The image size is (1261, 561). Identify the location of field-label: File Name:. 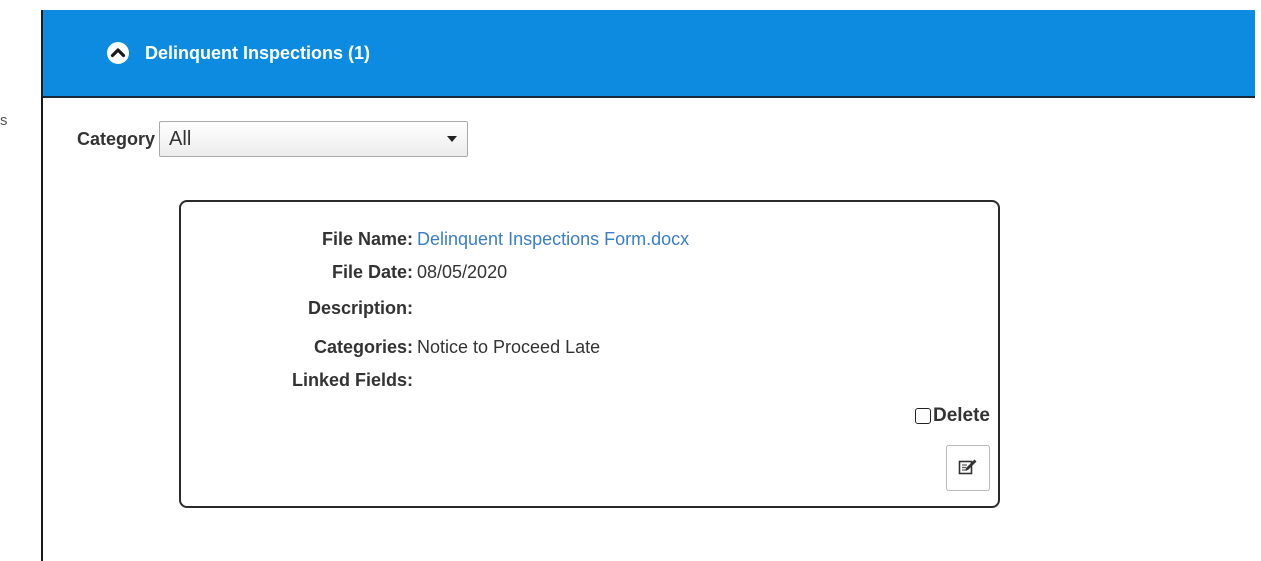
(367, 239).